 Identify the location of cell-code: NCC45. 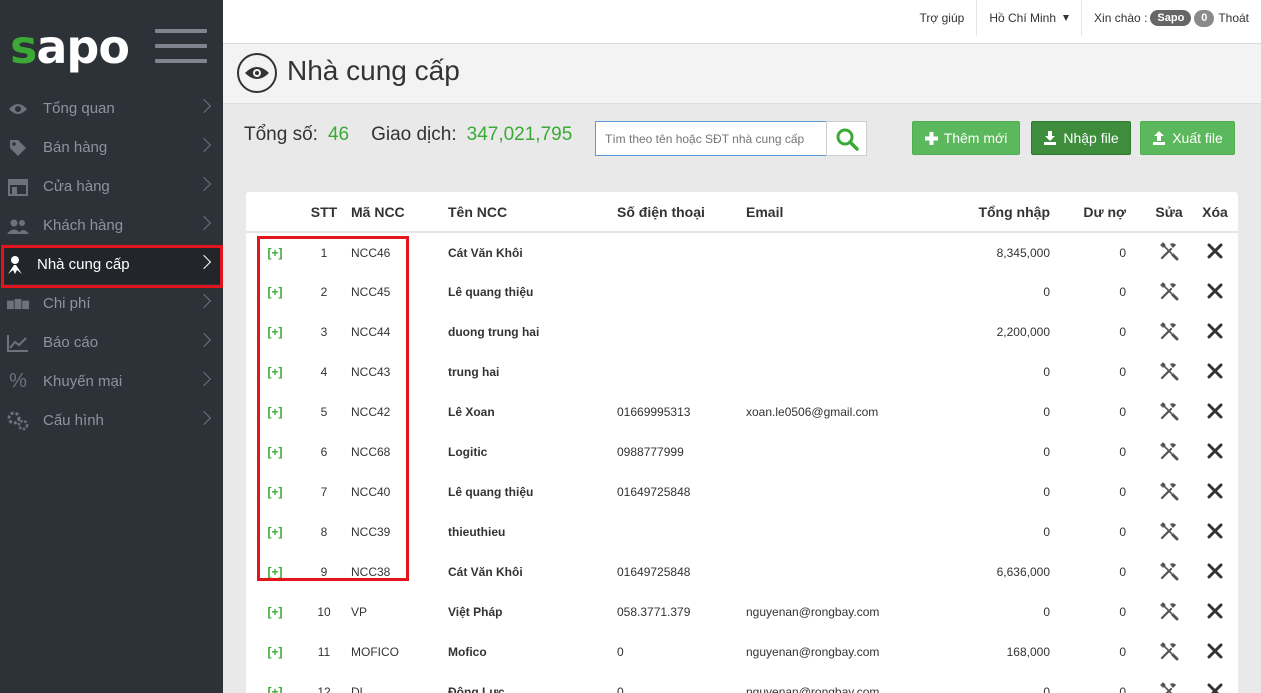
(371, 292).